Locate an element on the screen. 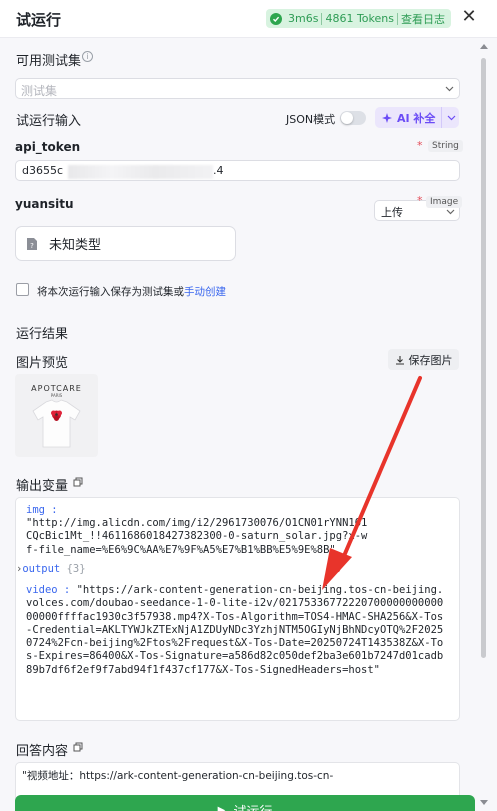  play-icon: ▶ is located at coordinates (221, 807).